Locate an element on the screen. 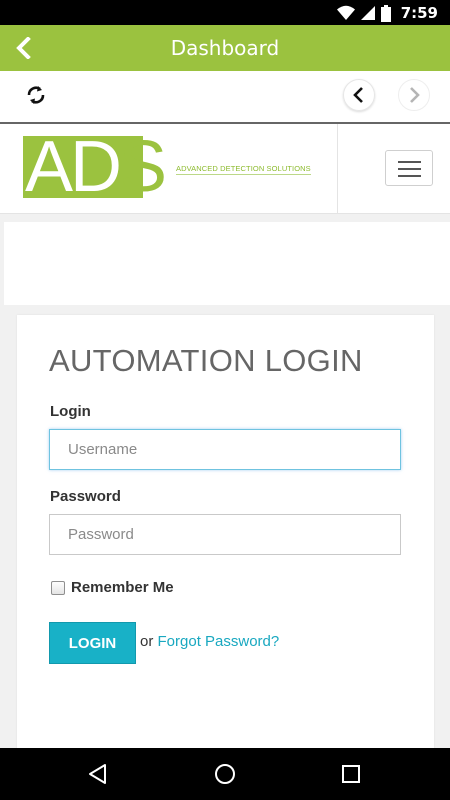  logo-letters: ADS is located at coordinates (96, 167).